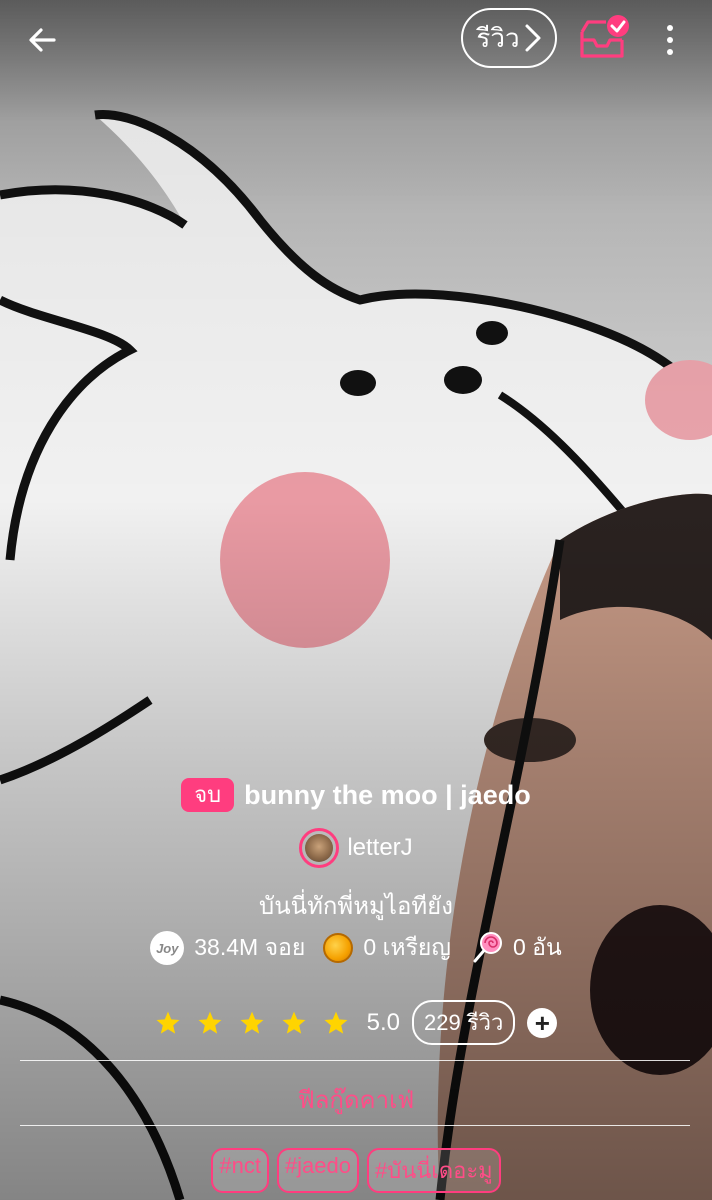 Image resolution: width=712 pixels, height=1200 pixels. What do you see at coordinates (338, 948) in the screenshot?
I see `coin-icon` at bounding box center [338, 948].